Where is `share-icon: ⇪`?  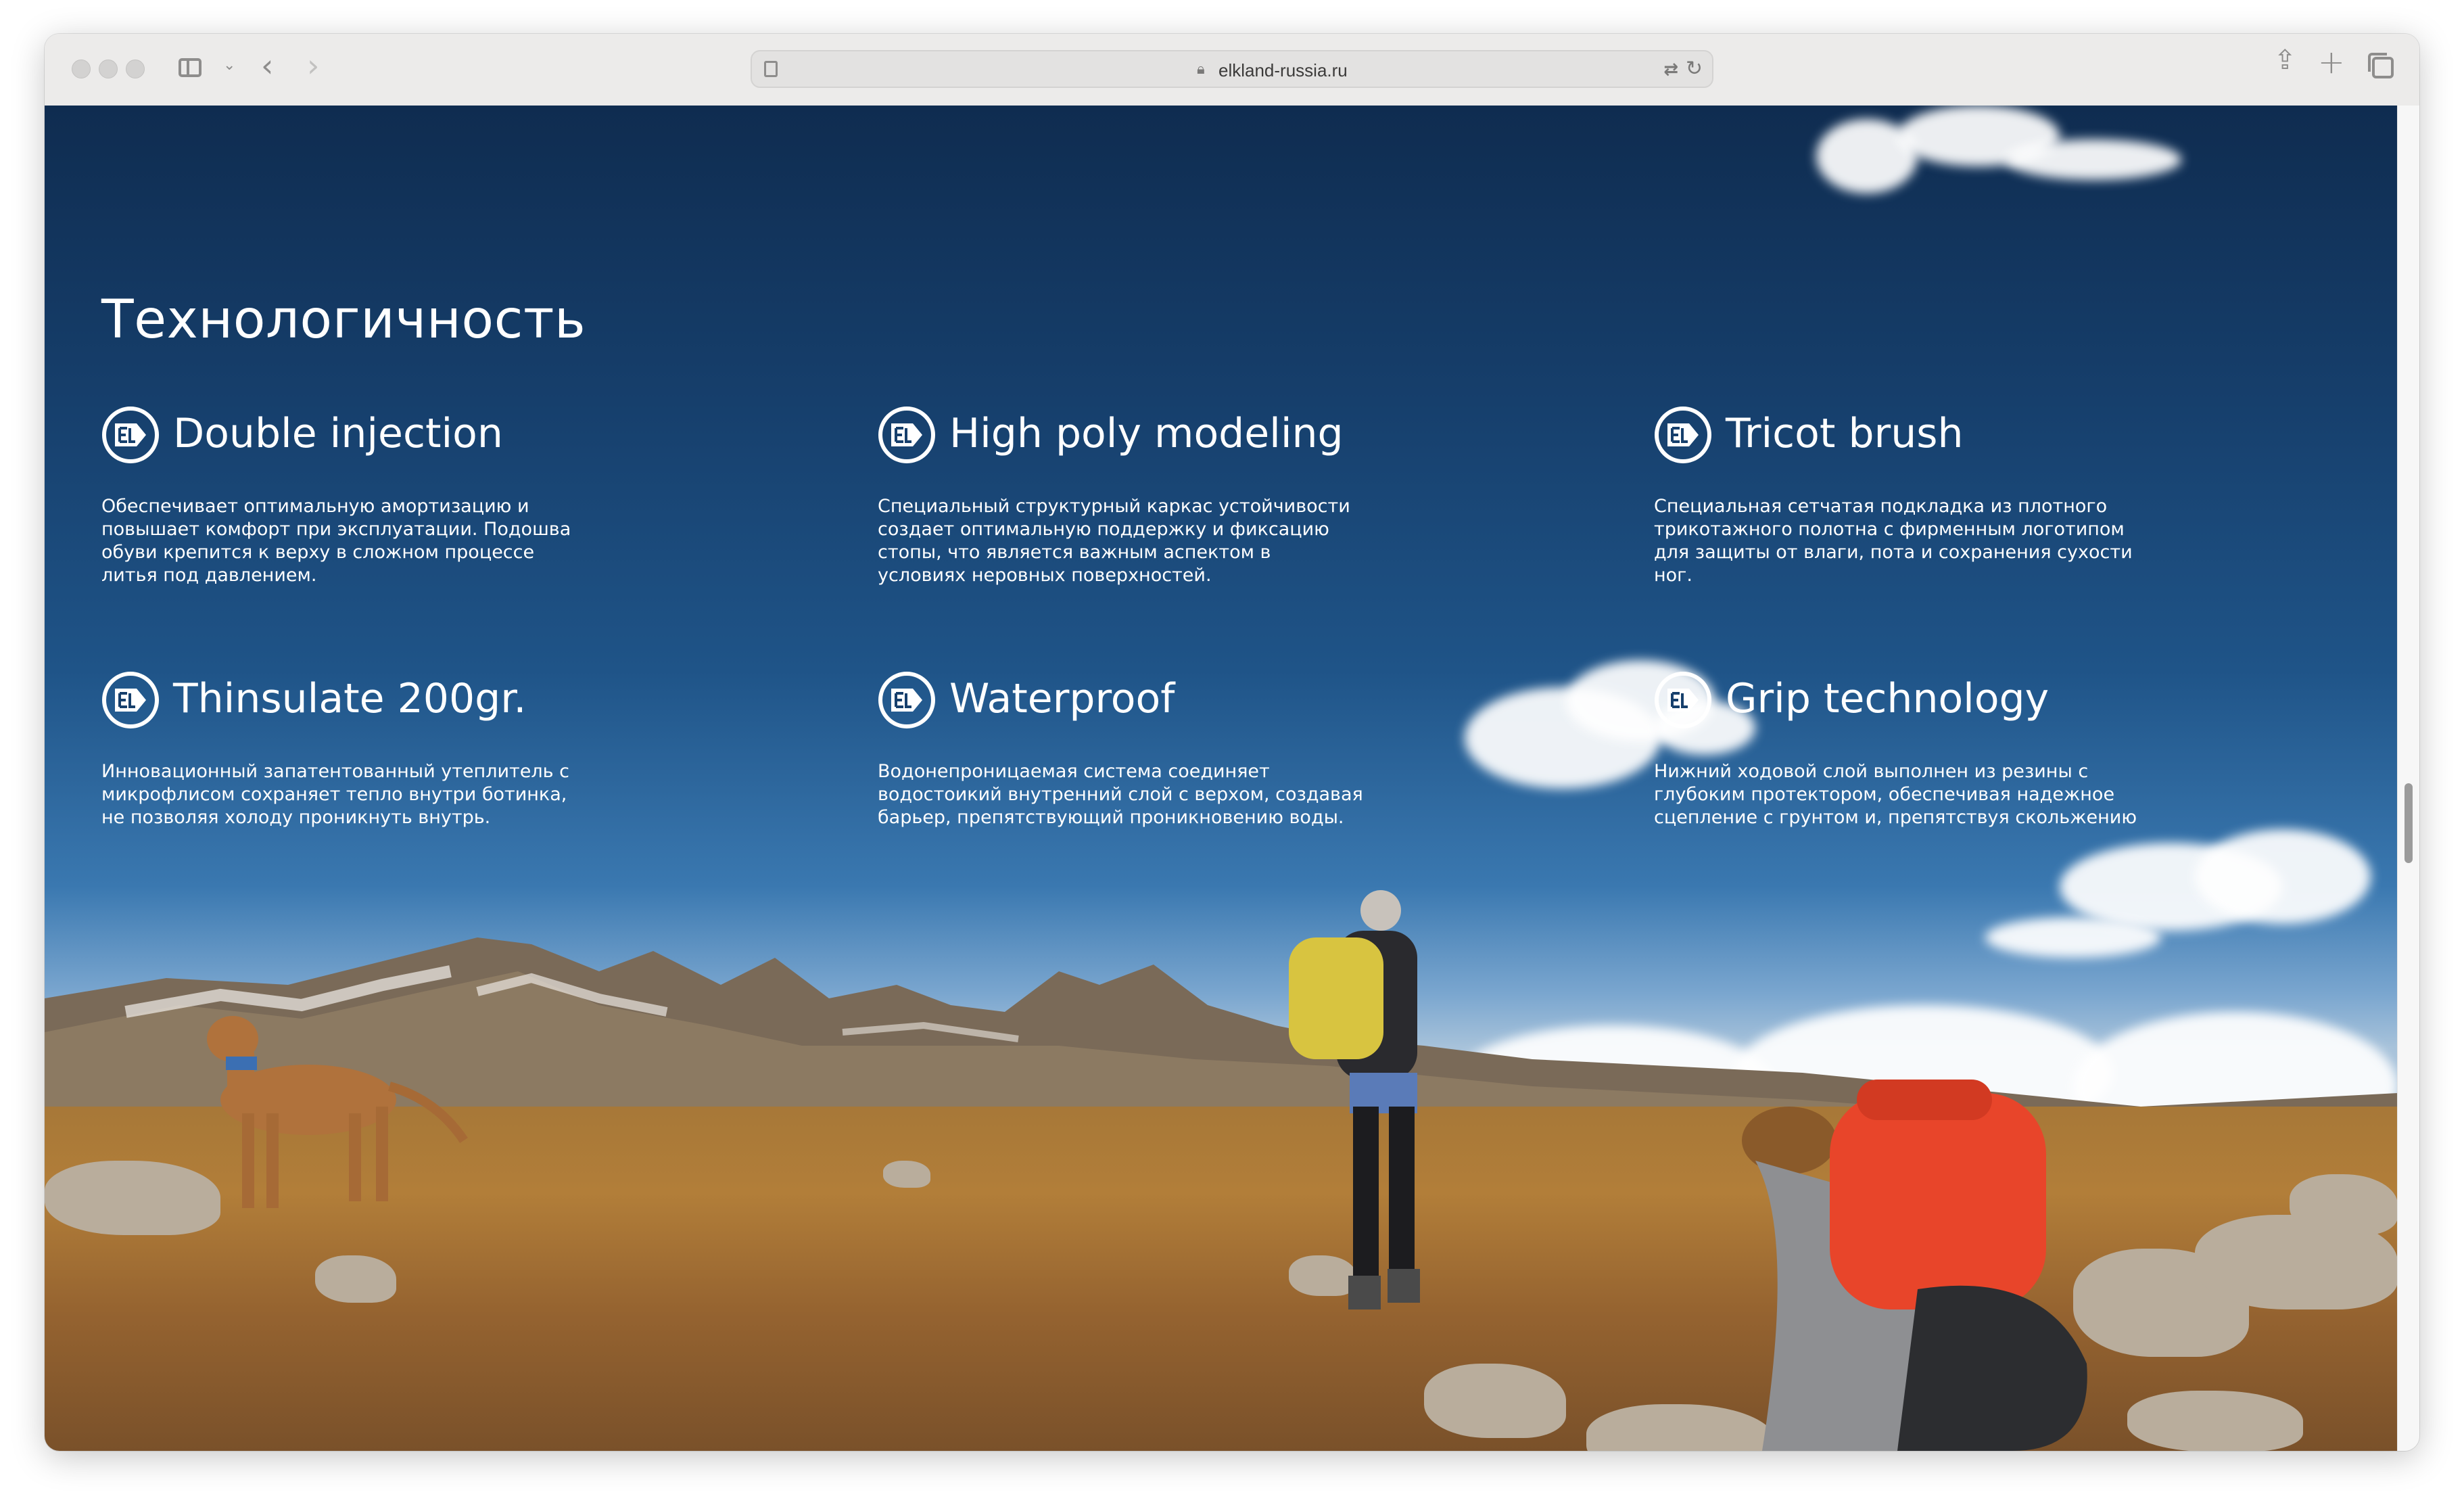
share-icon: ⇪ is located at coordinates (2284, 60).